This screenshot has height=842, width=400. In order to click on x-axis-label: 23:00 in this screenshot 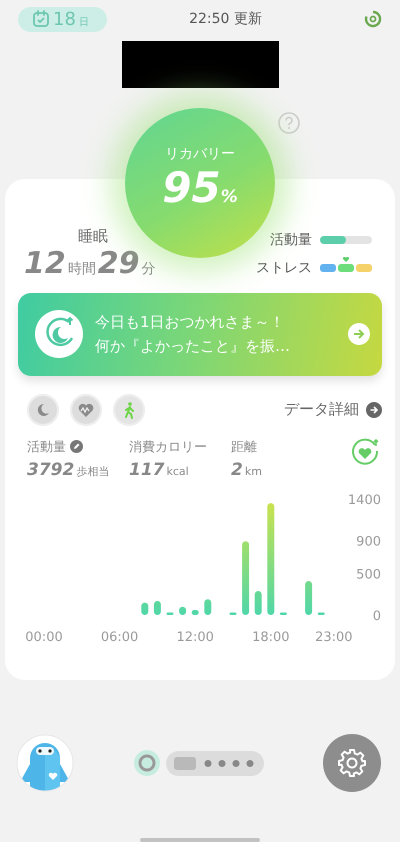, I will do `click(334, 637)`.